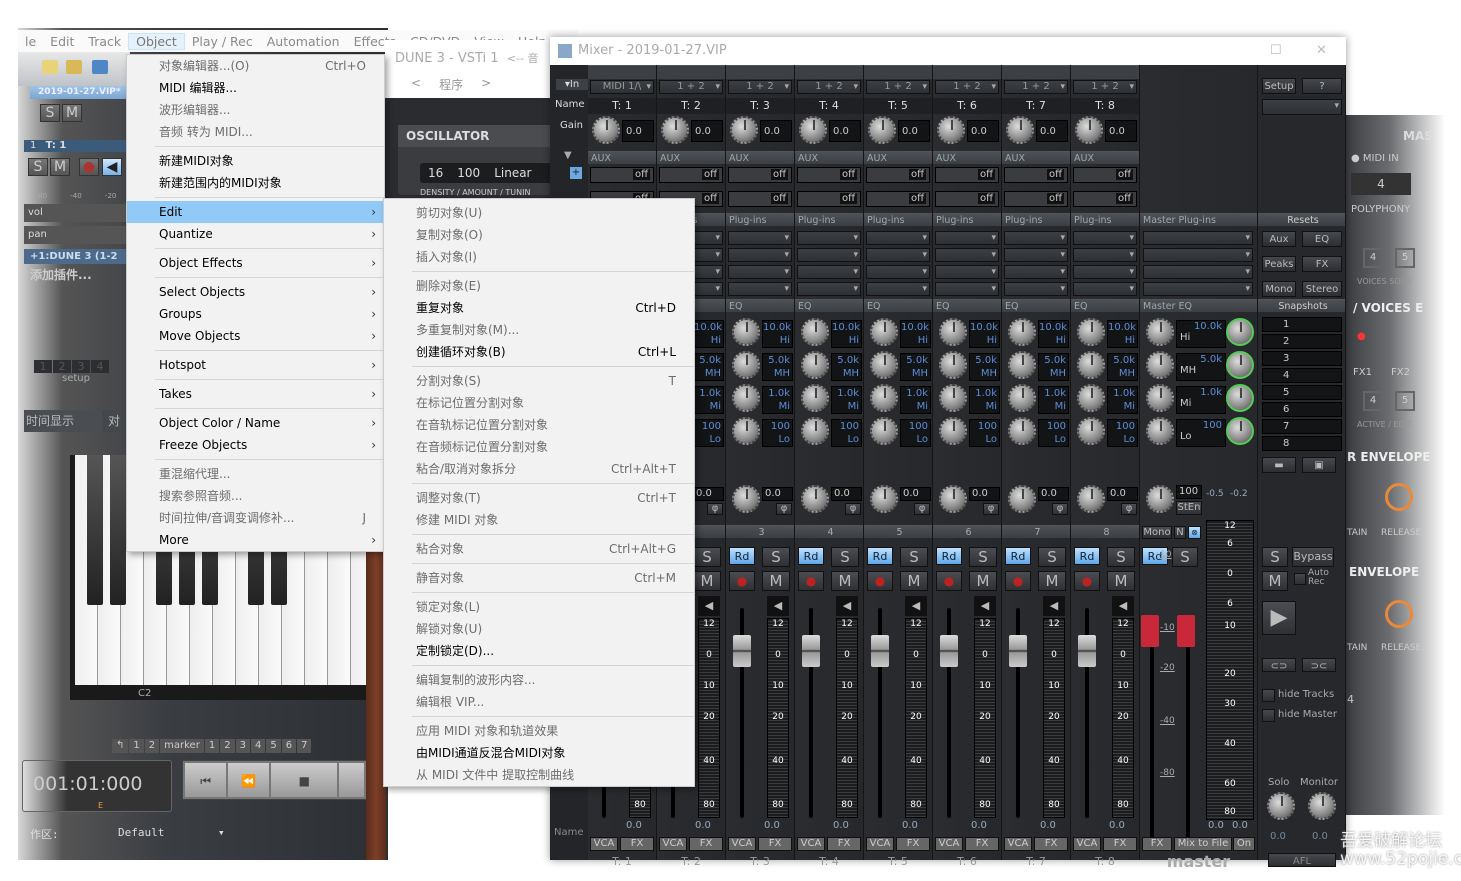 This screenshot has width=1461, height=881. What do you see at coordinates (1405, 258) in the screenshot?
I see `voice-solo-5: 5` at bounding box center [1405, 258].